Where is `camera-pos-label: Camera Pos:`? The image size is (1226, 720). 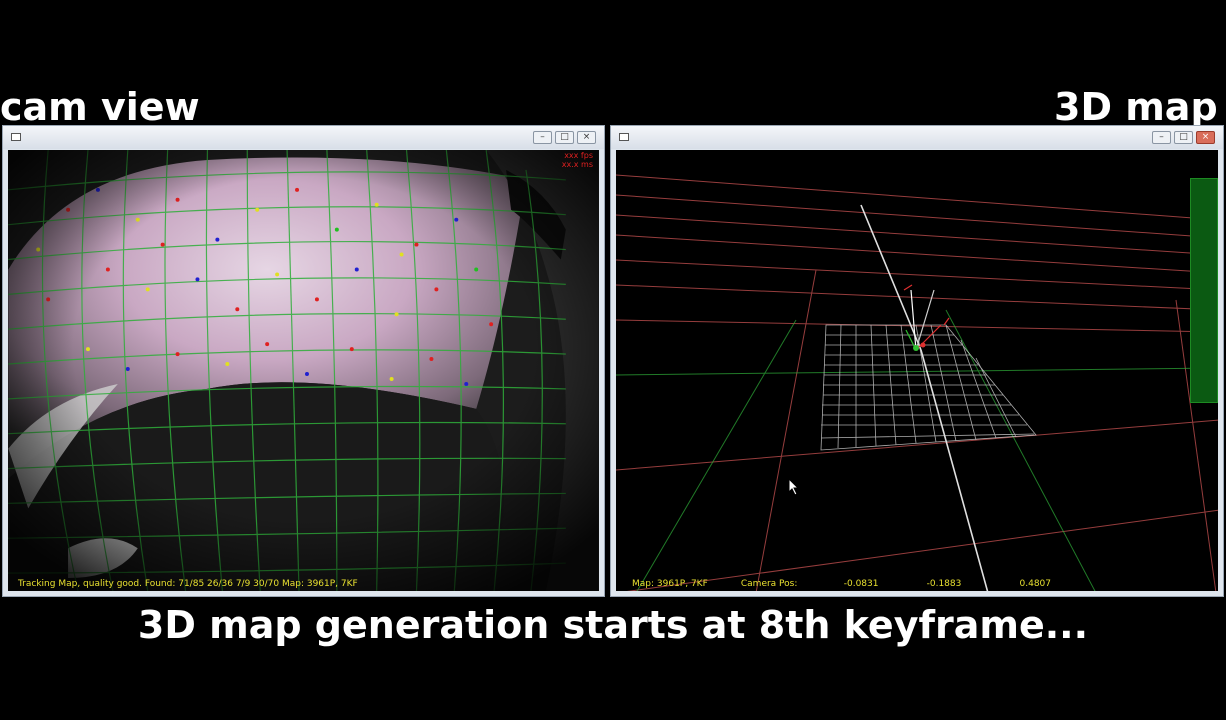 camera-pos-label: Camera Pos: is located at coordinates (769, 584).